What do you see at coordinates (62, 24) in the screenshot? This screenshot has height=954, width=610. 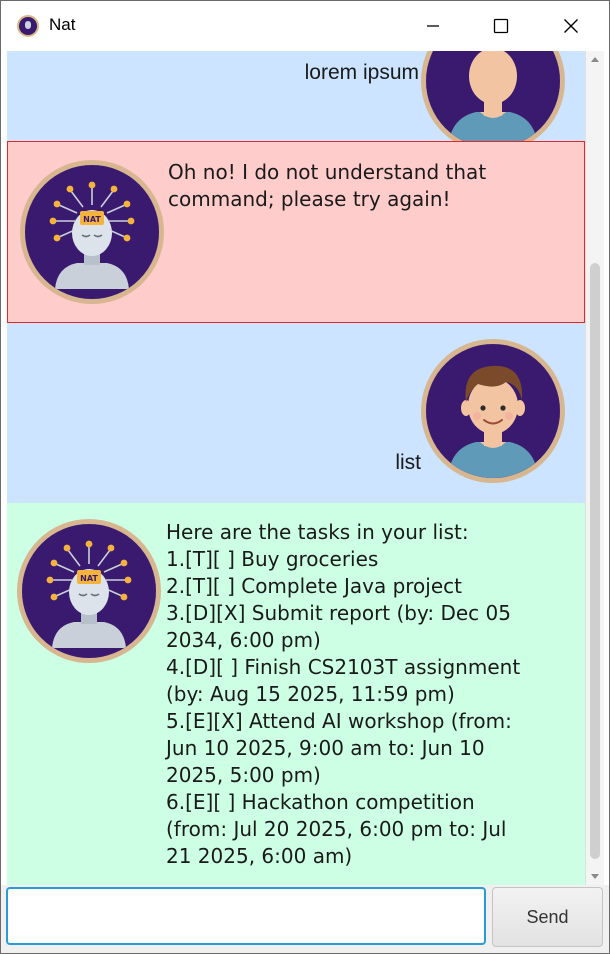 I see `window-title: Nat` at bounding box center [62, 24].